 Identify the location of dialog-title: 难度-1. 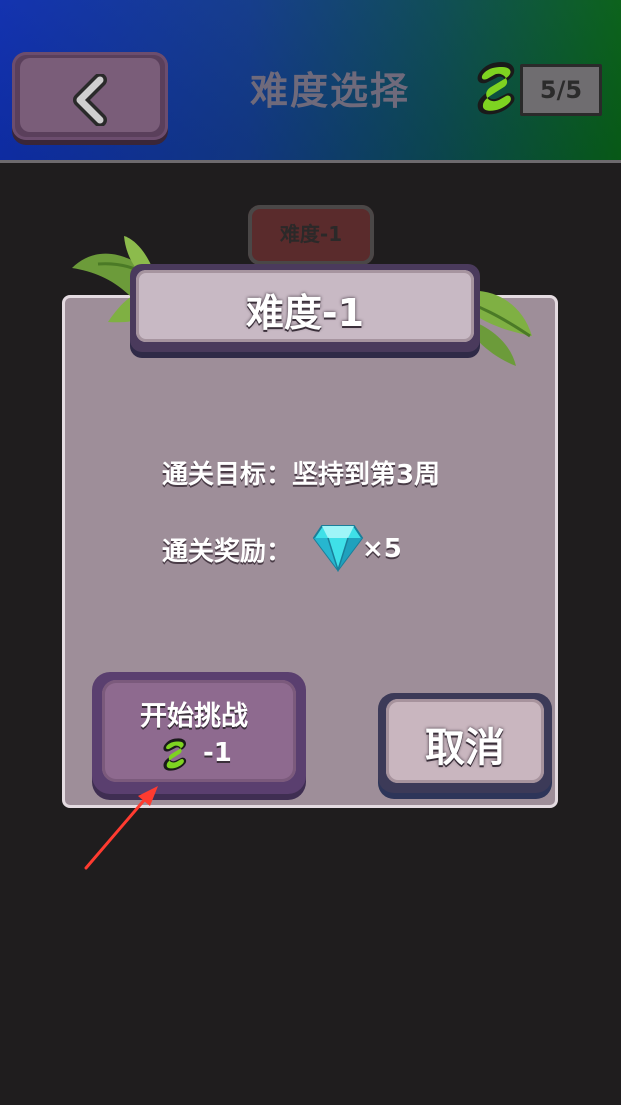
(305, 313).